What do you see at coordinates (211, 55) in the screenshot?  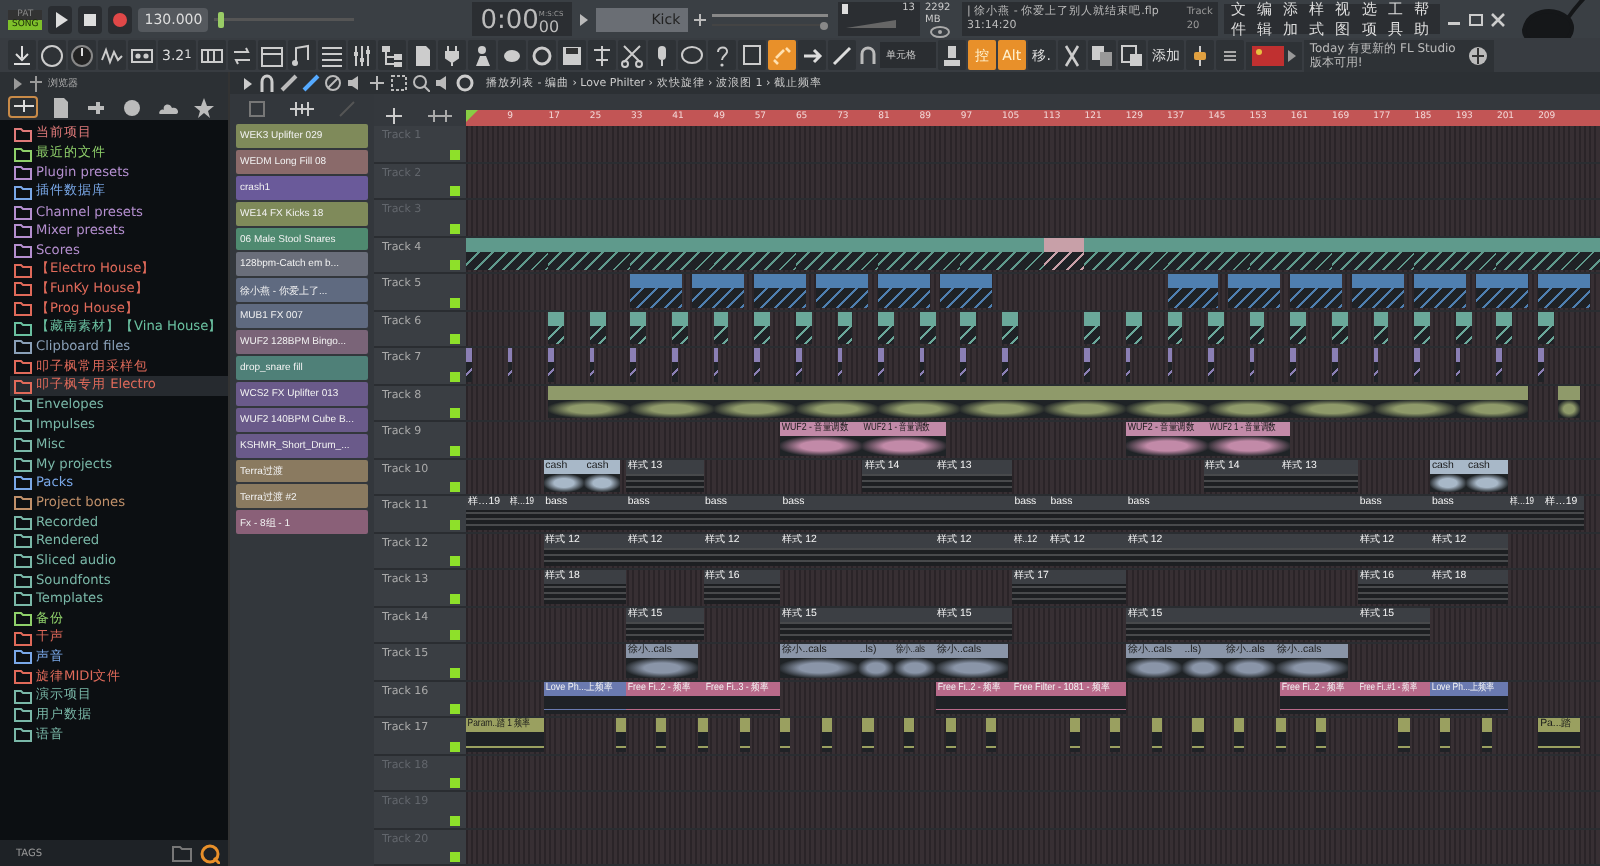 I see `keyboard-icon` at bounding box center [211, 55].